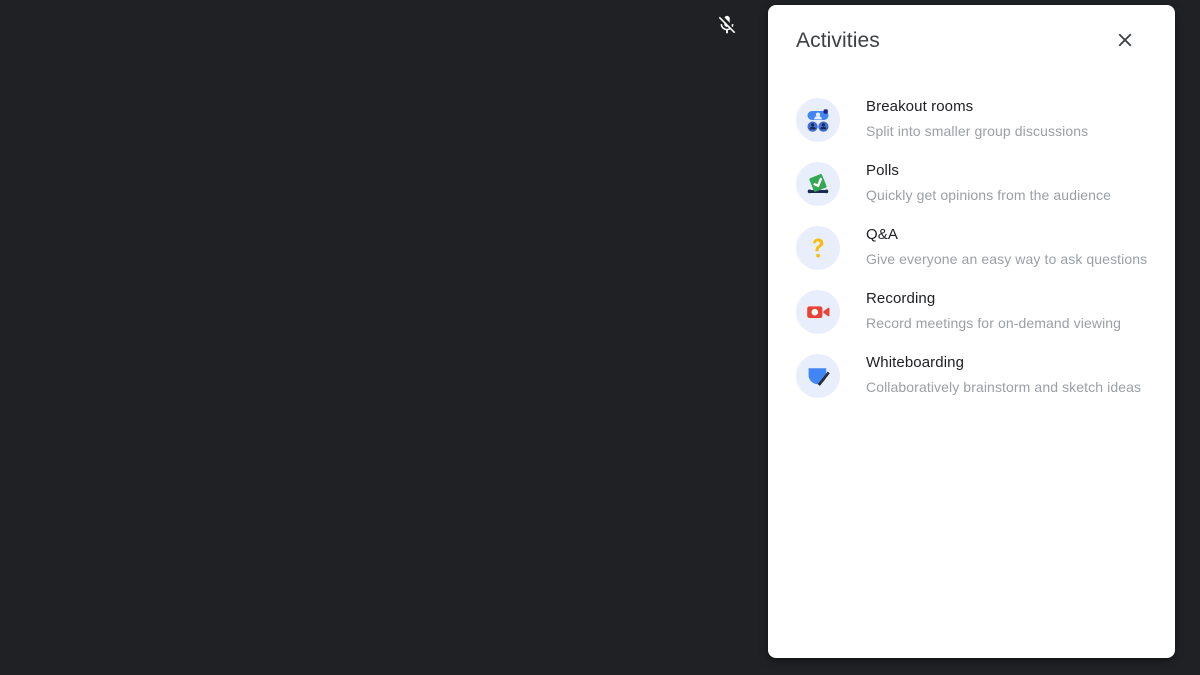 The width and height of the screenshot is (1200, 675). What do you see at coordinates (901, 298) in the screenshot?
I see `activity-title: Recording` at bounding box center [901, 298].